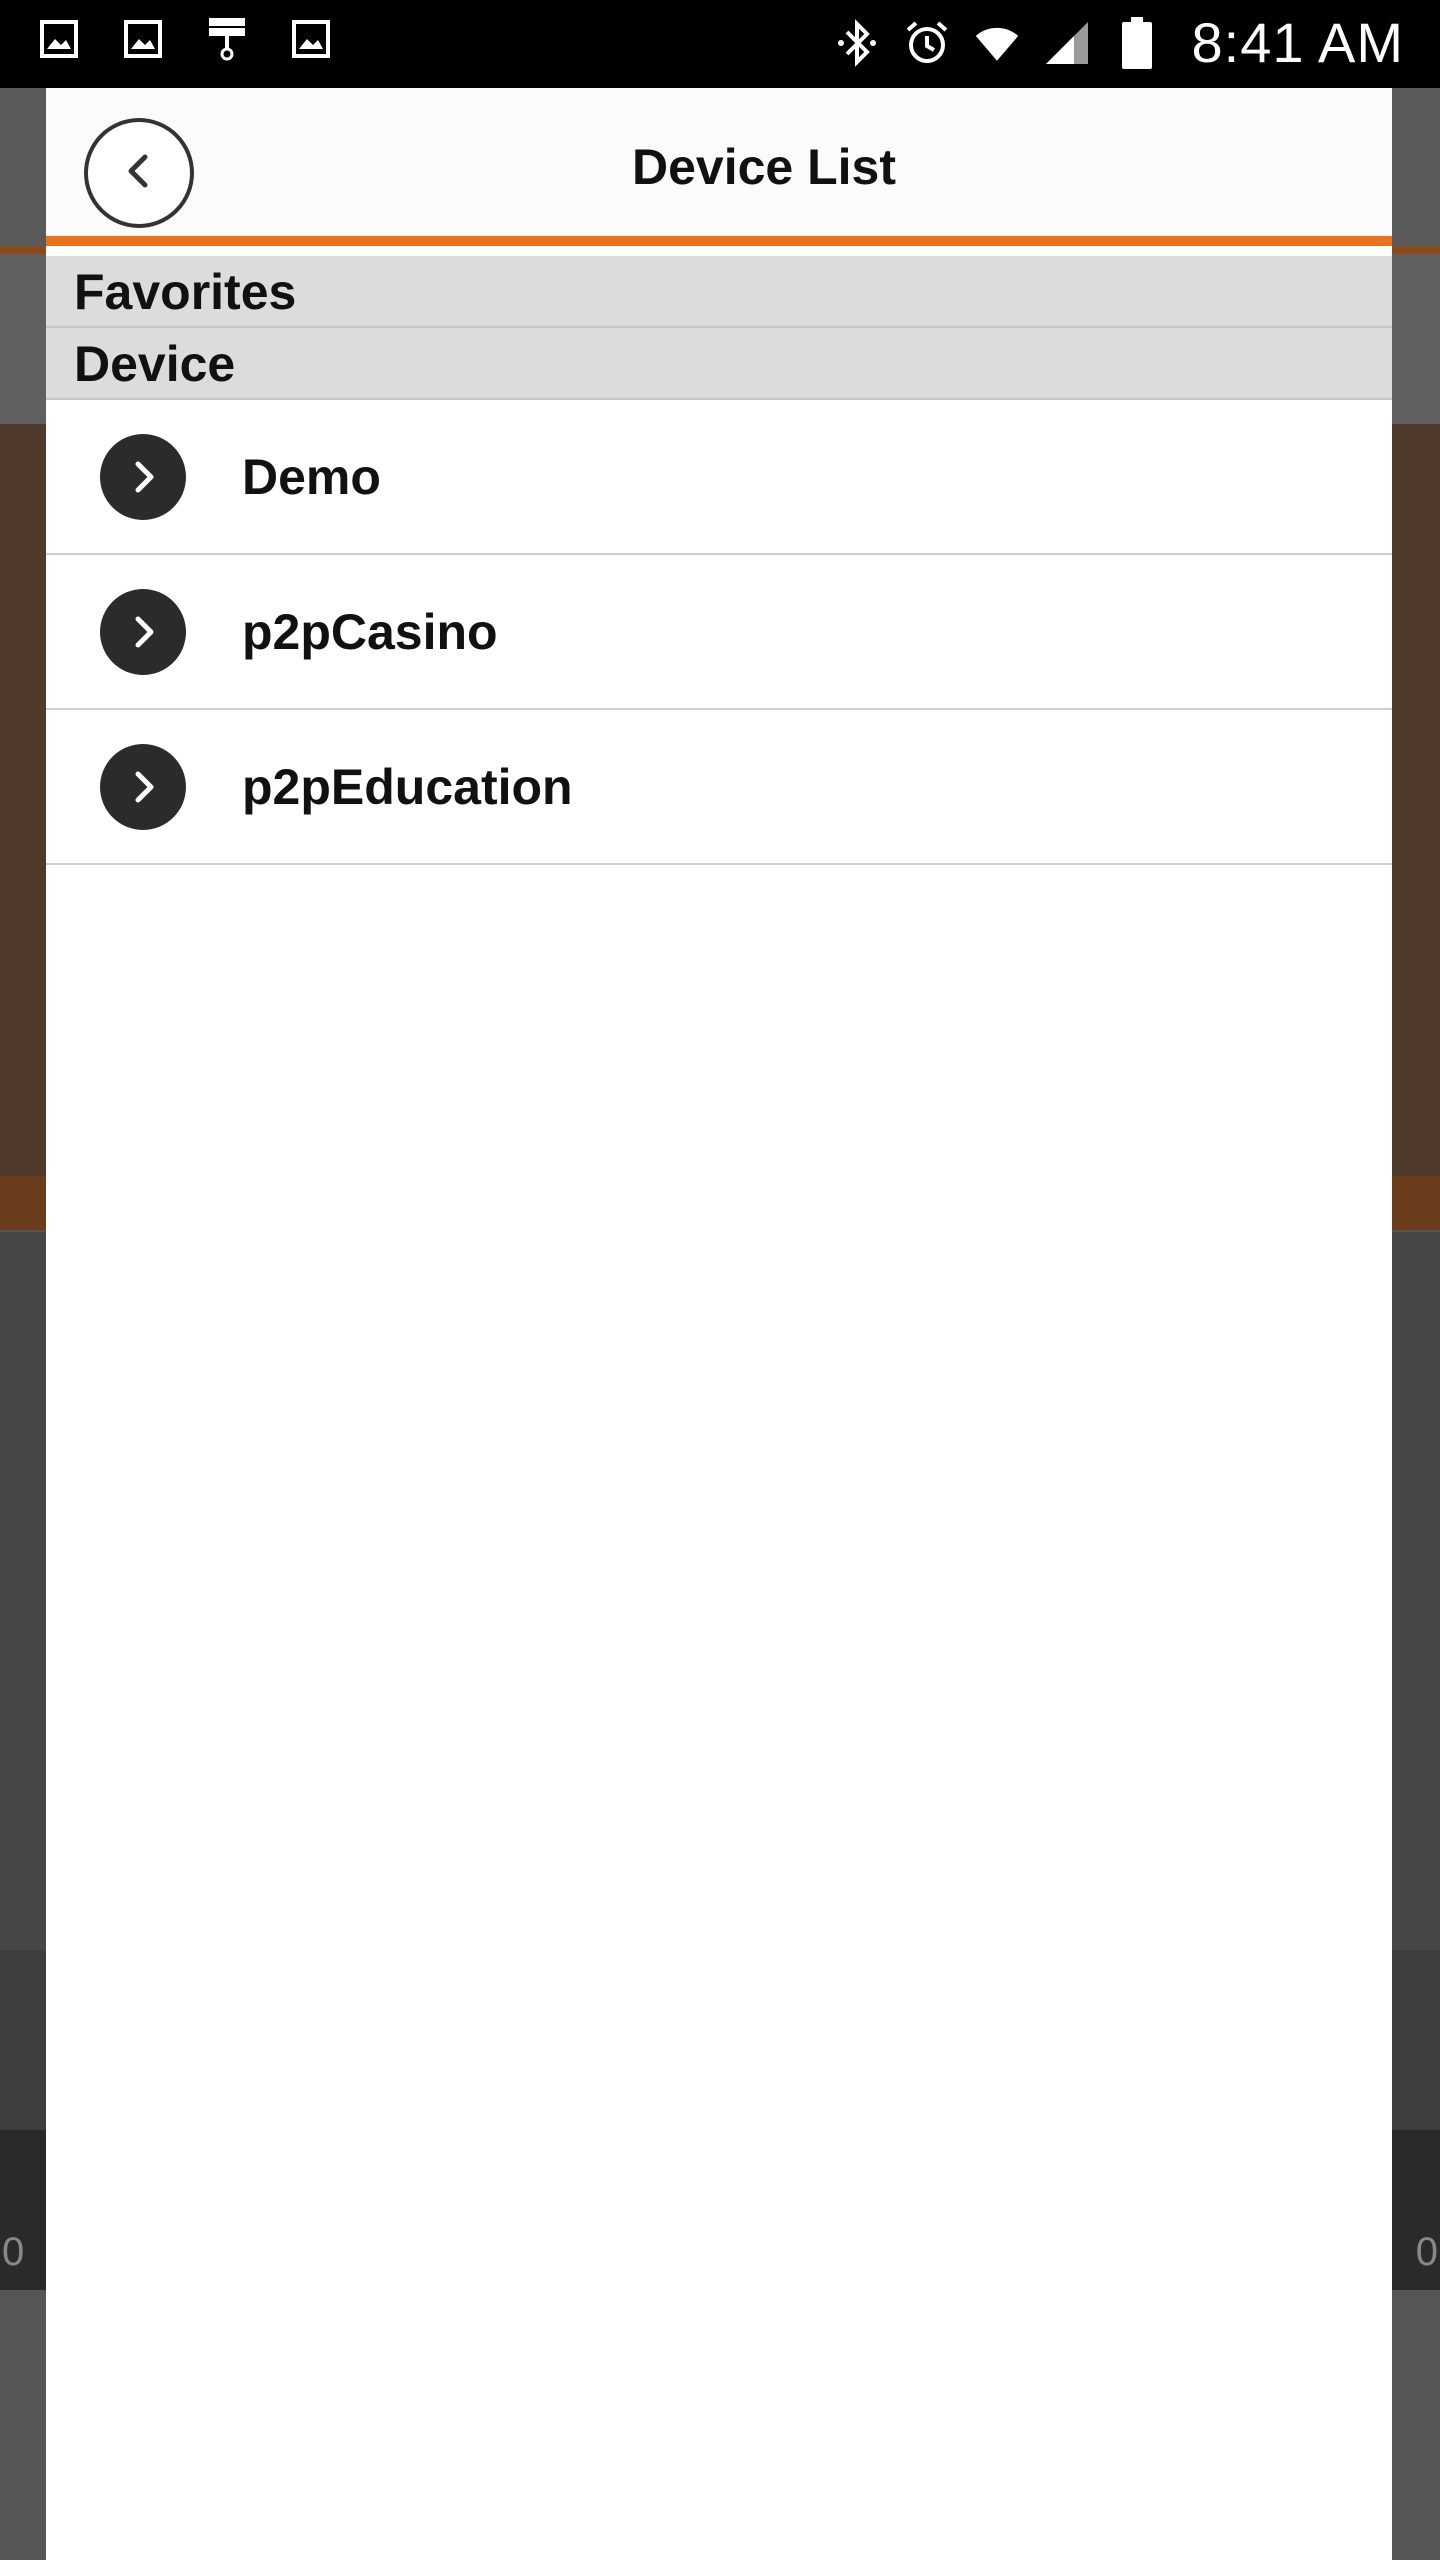  Describe the element at coordinates (407, 787) in the screenshot. I see `device-label: p2pEducation` at that location.